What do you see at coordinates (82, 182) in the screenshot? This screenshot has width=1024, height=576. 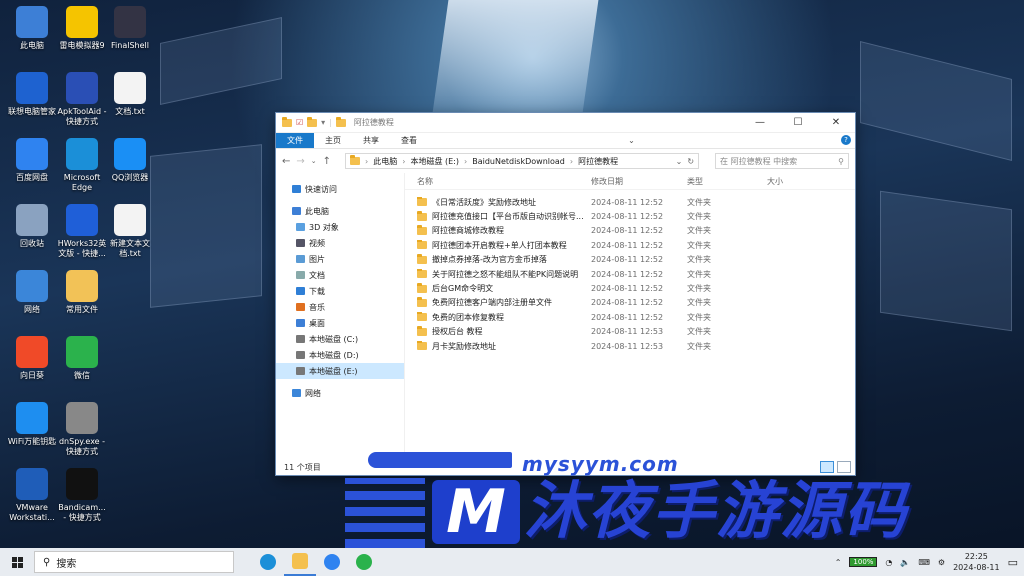 I see `desktop-icon-label: Microsoft Edge` at bounding box center [82, 182].